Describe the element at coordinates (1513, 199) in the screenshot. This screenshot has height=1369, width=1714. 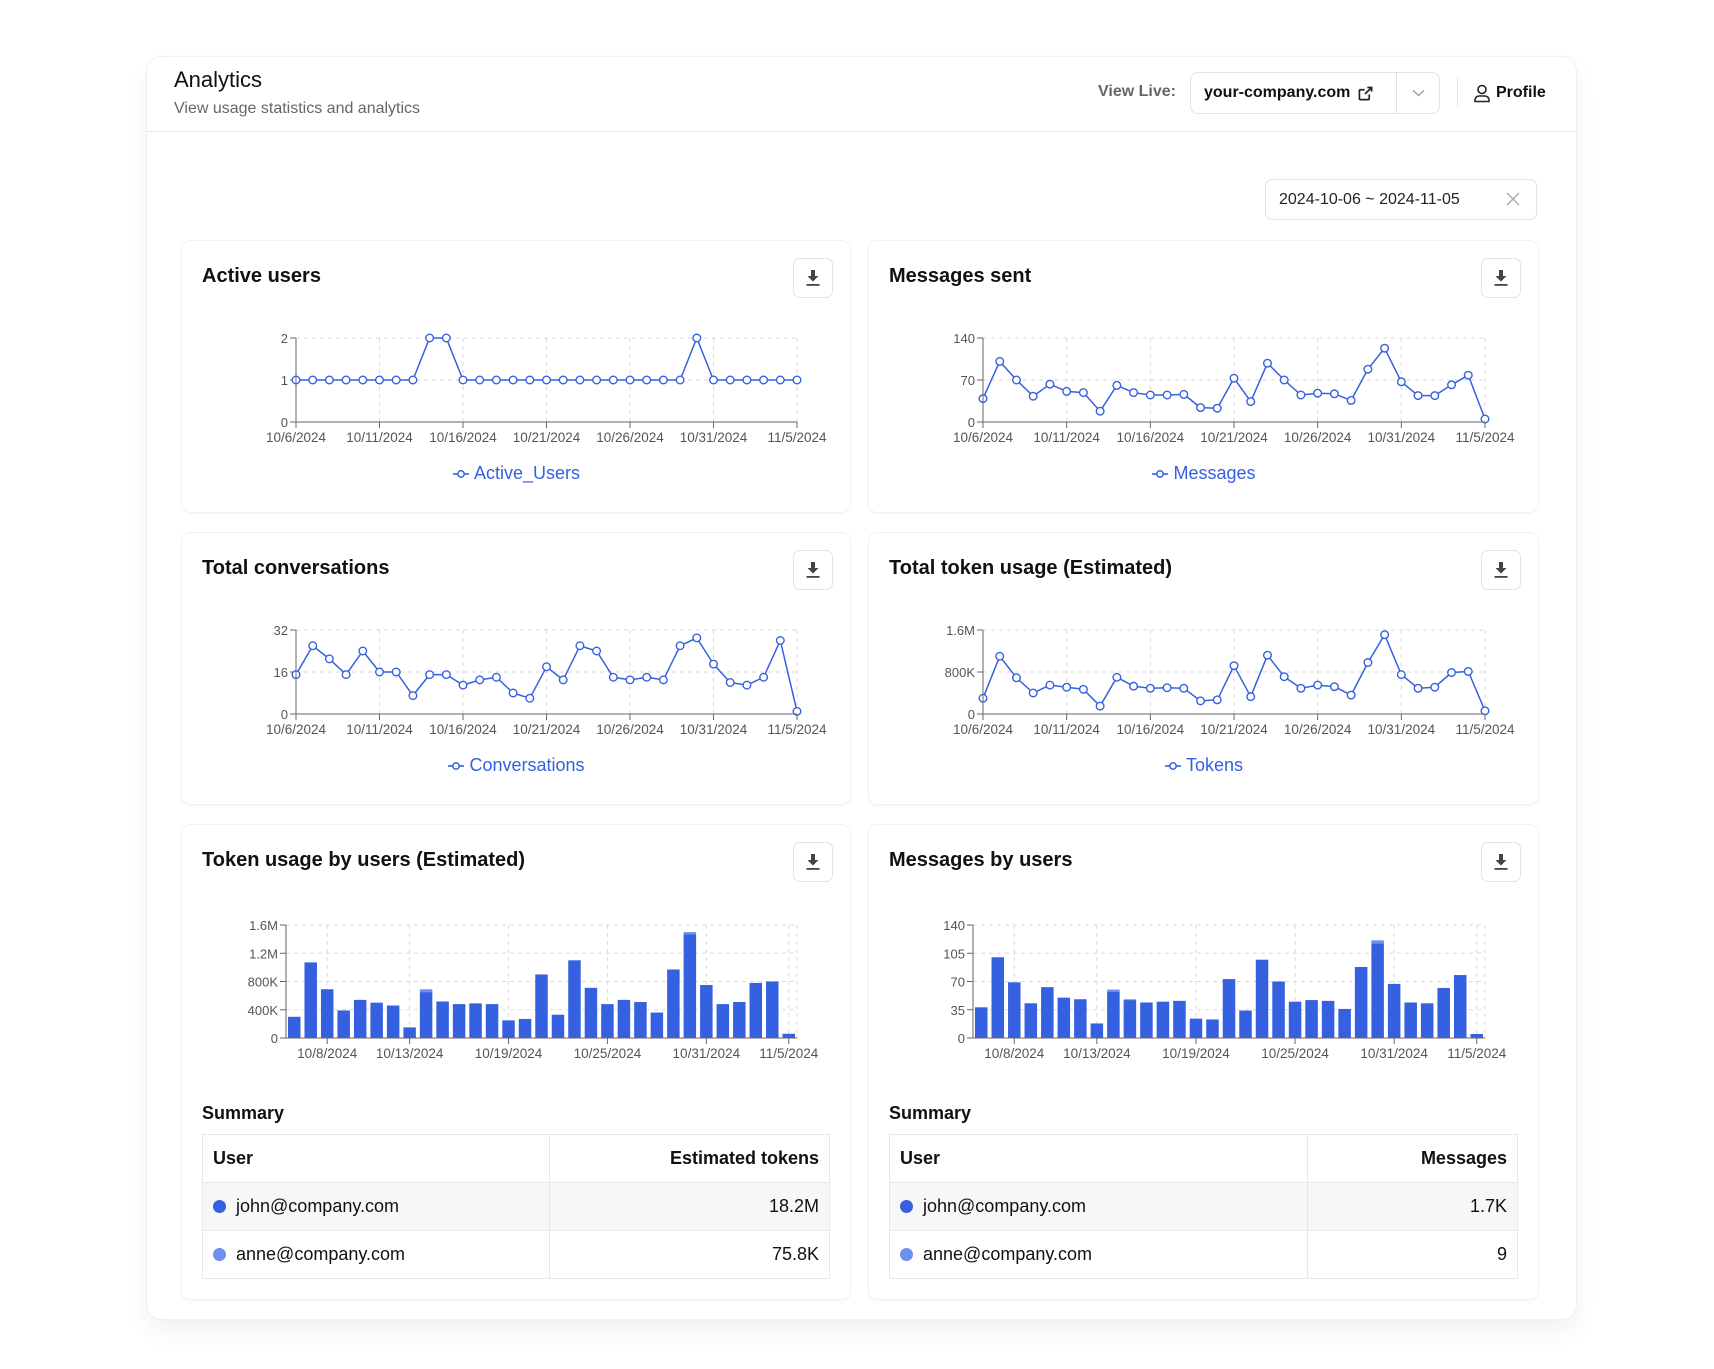
I see `clear-icon` at that location.